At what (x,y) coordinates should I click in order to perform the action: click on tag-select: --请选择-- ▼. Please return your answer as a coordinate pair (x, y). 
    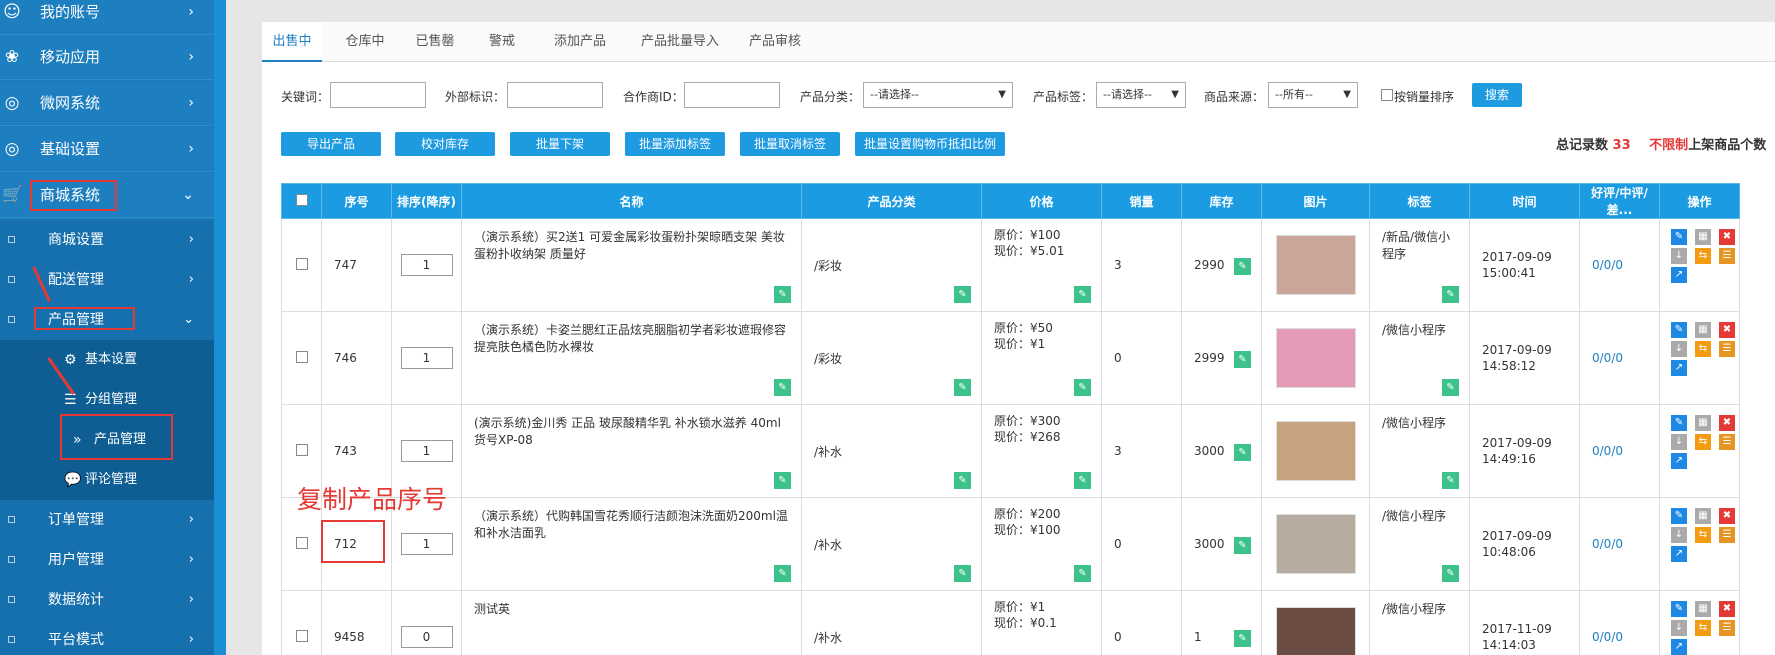
    Looking at the image, I should click on (1141, 95).